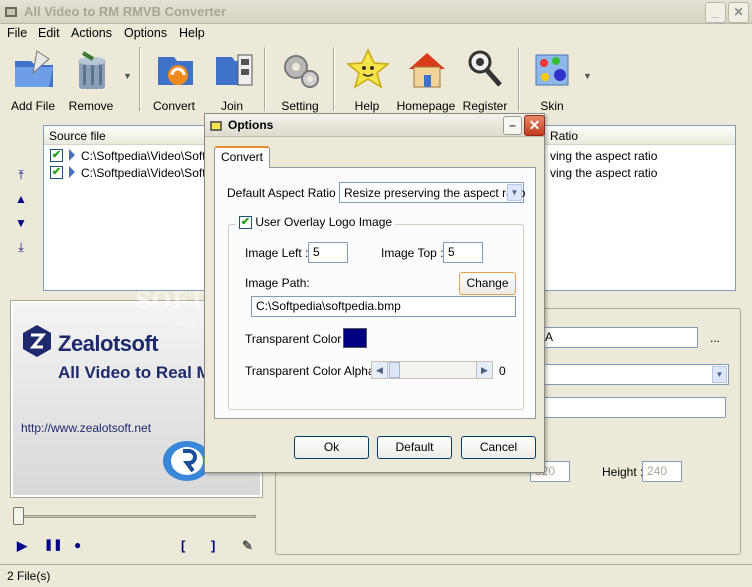 Image resolution: width=752 pixels, height=587 pixels. Describe the element at coordinates (301, 71) in the screenshot. I see `gear-icon` at that location.